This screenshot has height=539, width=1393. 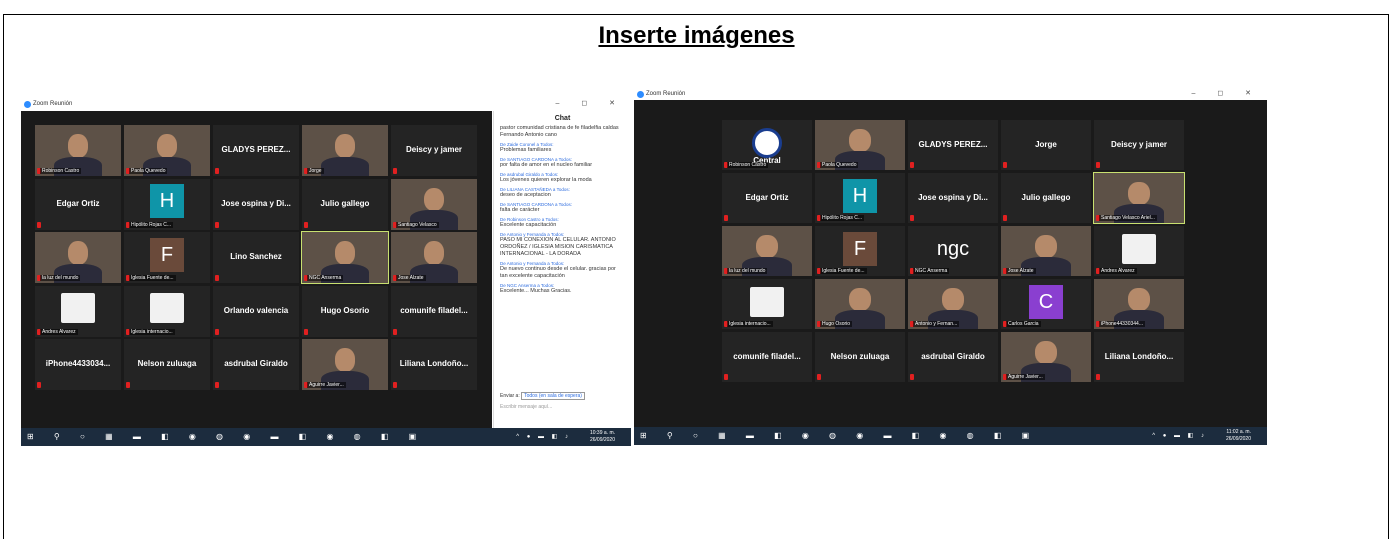 I want to click on taskbar-clock: 11:02 a. m. 26/09/2020, so click(x=1238, y=435).